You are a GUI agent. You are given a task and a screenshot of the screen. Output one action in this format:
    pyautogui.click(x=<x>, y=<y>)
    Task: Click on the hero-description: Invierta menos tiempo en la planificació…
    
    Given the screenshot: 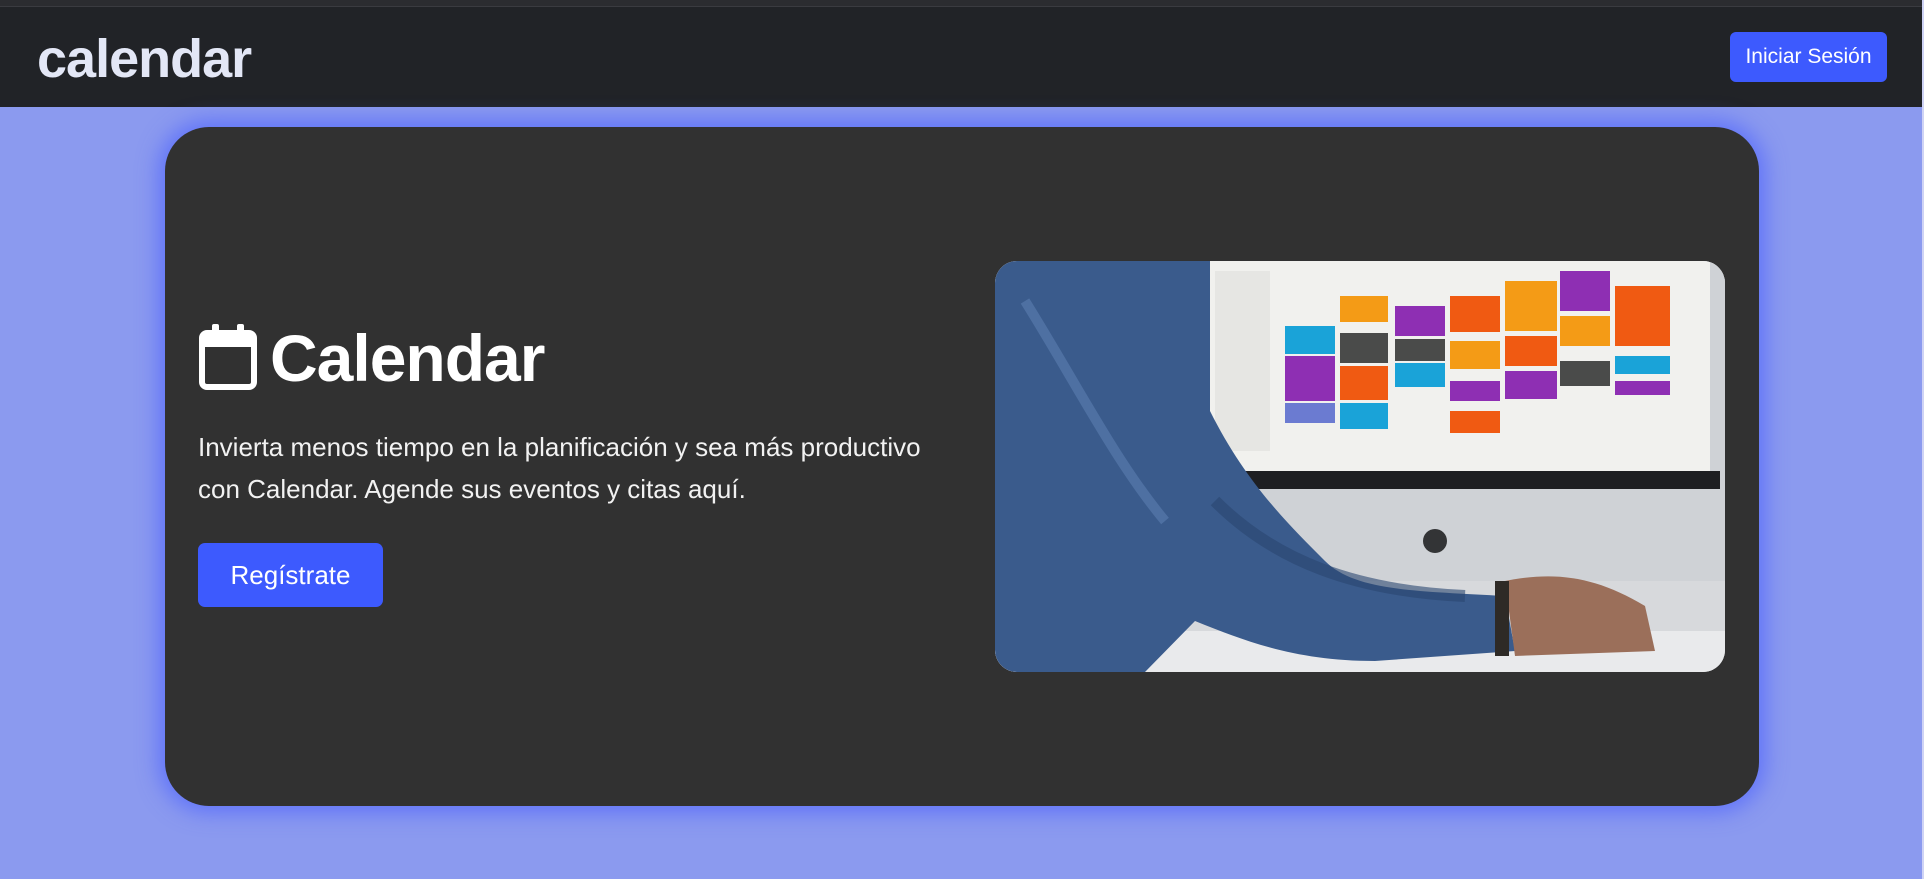 What is the action you would take?
    pyautogui.click(x=559, y=468)
    